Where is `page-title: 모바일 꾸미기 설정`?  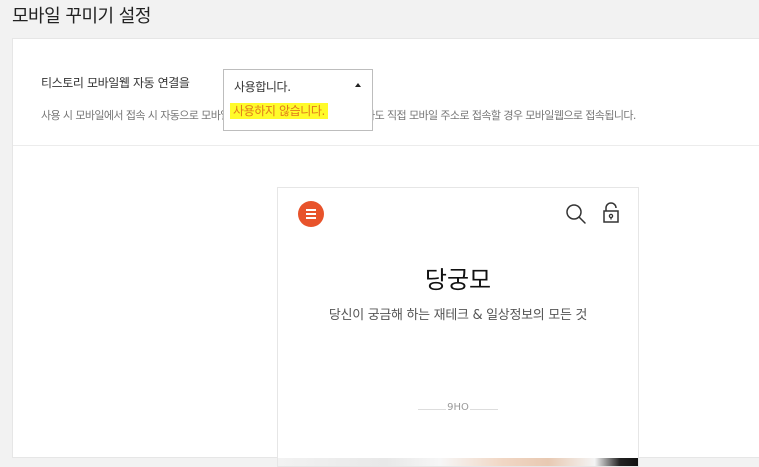 page-title: 모바일 꾸미기 설정 is located at coordinates (81, 16).